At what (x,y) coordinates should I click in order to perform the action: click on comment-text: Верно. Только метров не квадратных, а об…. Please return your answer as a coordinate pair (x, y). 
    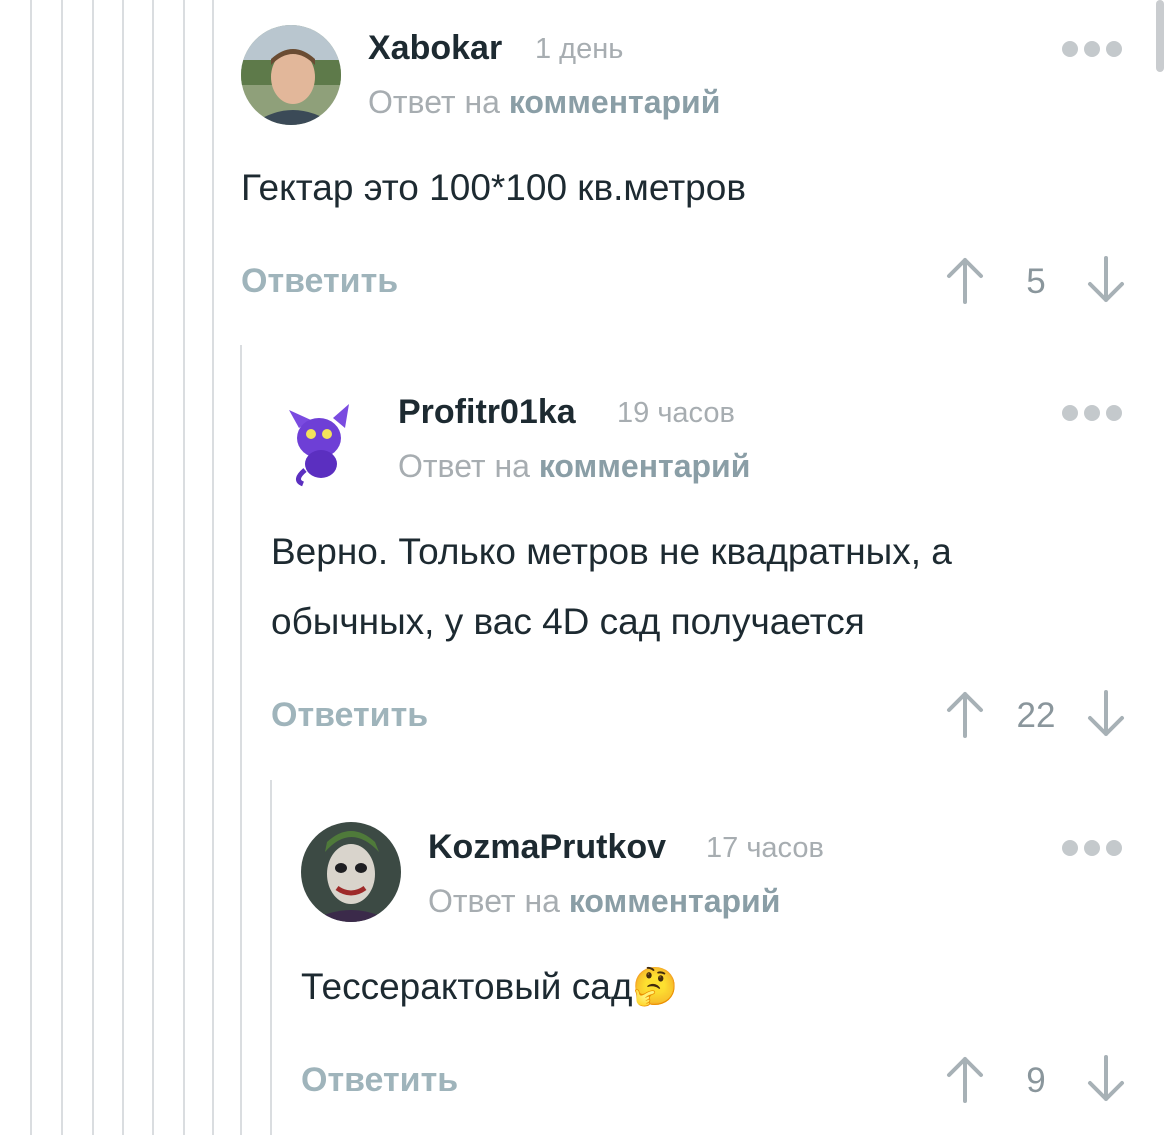
    Looking at the image, I should click on (611, 587).